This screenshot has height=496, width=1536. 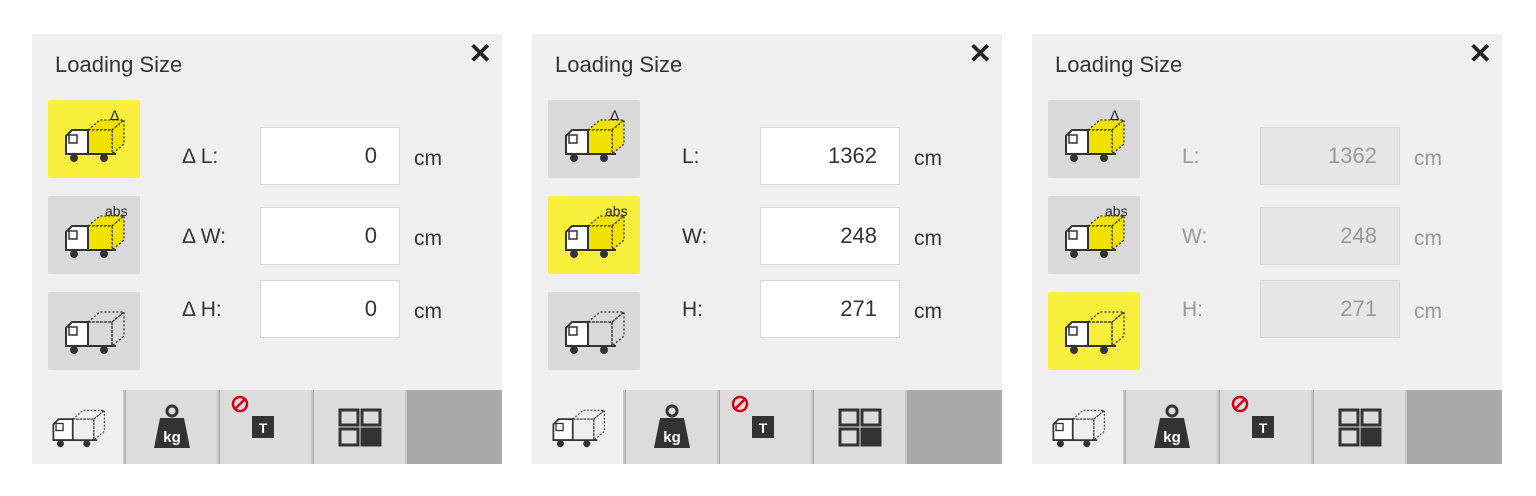 What do you see at coordinates (200, 156) in the screenshot?
I see `length-label: Δ L:` at bounding box center [200, 156].